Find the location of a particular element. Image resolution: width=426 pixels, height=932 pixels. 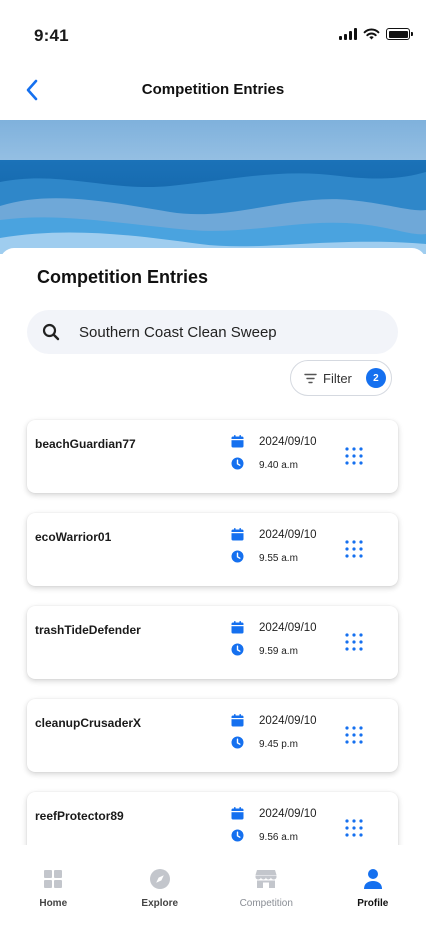

tab-profile: Profile is located at coordinates (373, 888).